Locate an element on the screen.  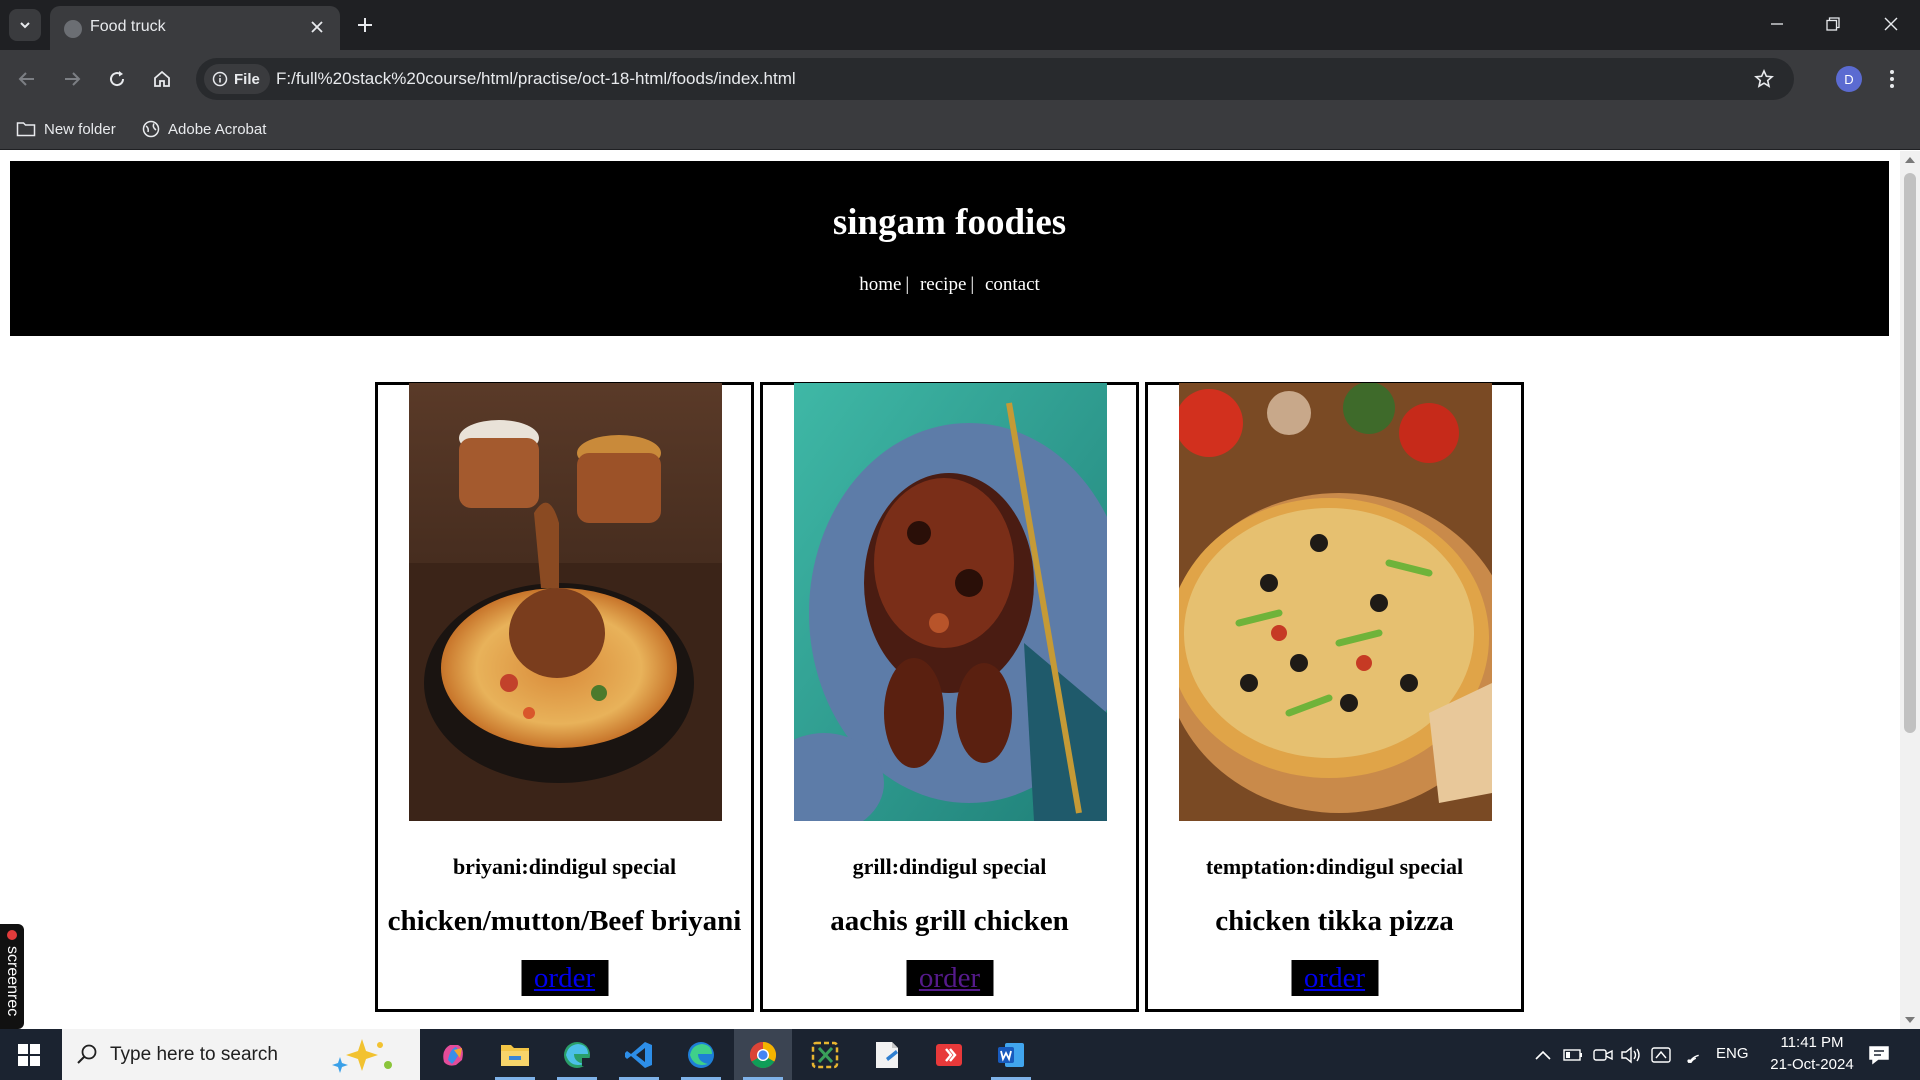
bookmark-label: Adobe Acrobat is located at coordinates (217, 129).